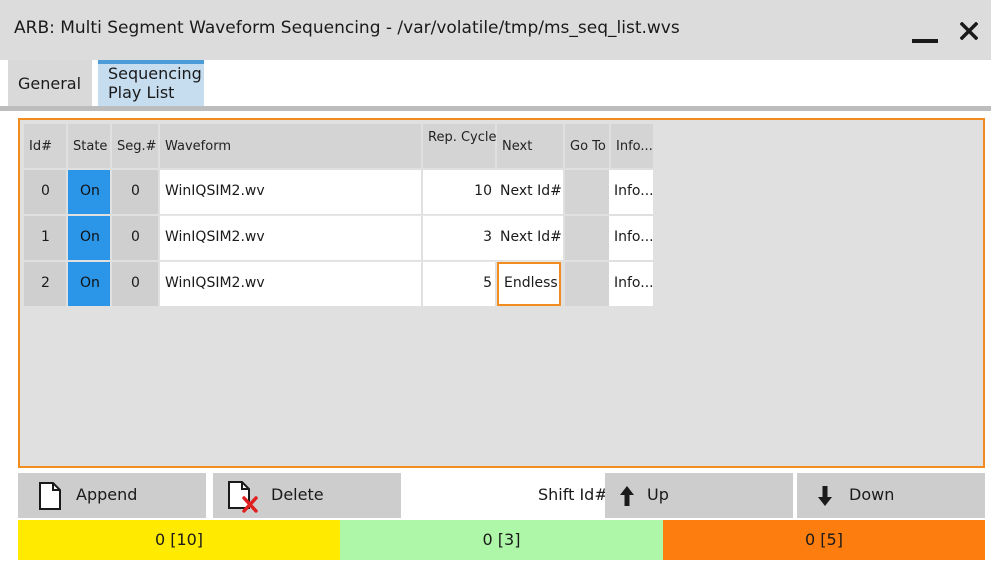  What do you see at coordinates (89, 238) in the screenshot?
I see `table-row-1-state: On` at bounding box center [89, 238].